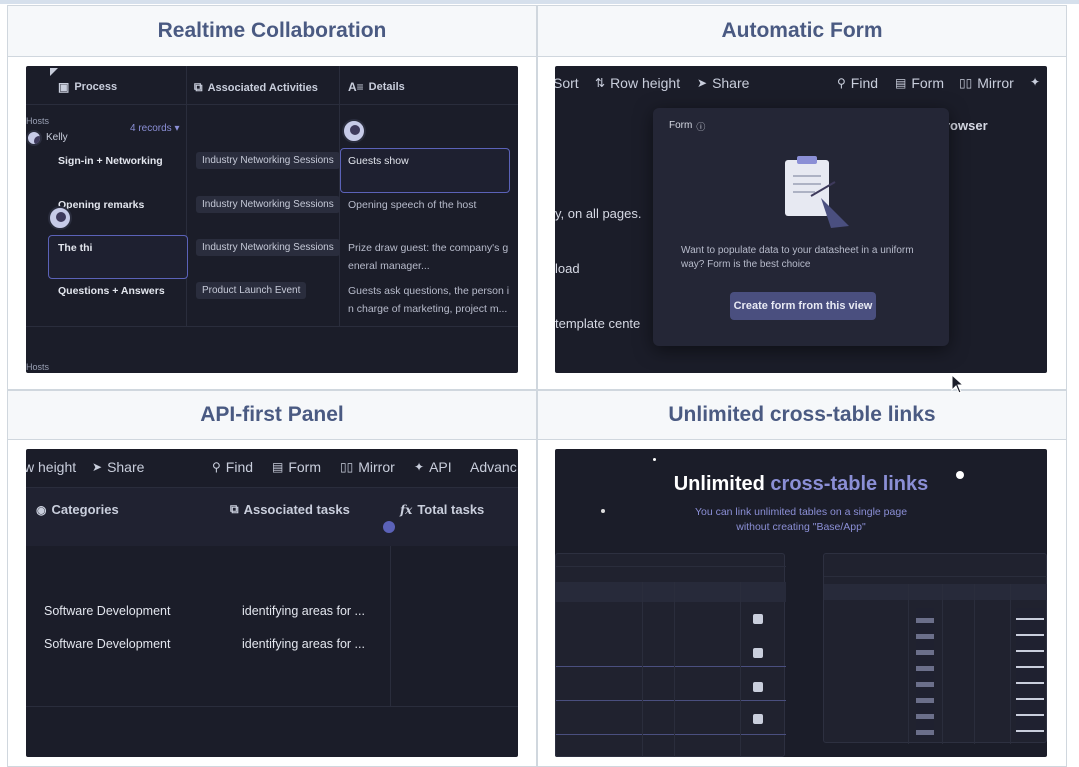 The image size is (1079, 767). I want to click on mini-table-right, so click(935, 648).